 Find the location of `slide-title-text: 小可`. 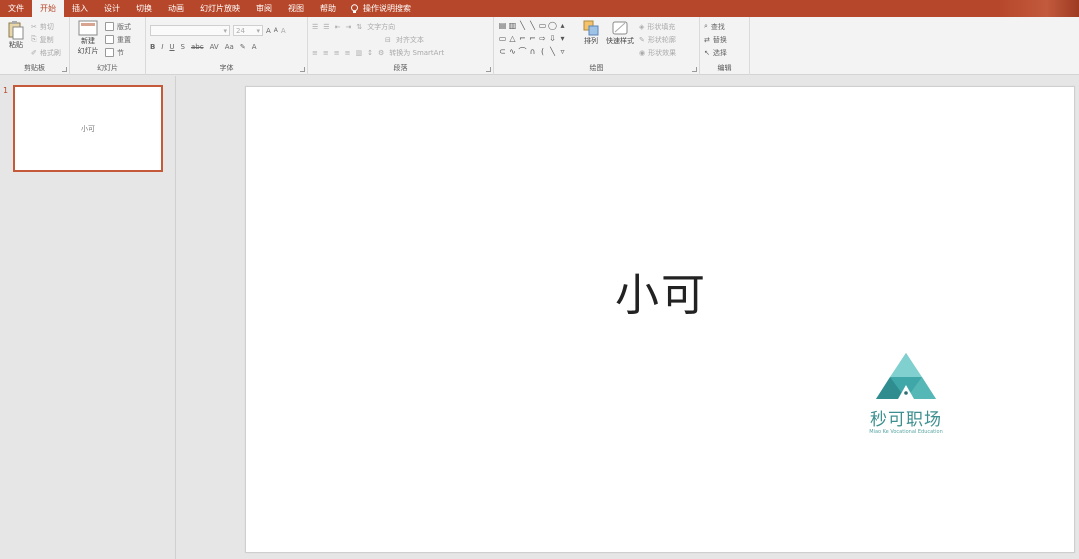

slide-title-text: 小可 is located at coordinates (661, 291).